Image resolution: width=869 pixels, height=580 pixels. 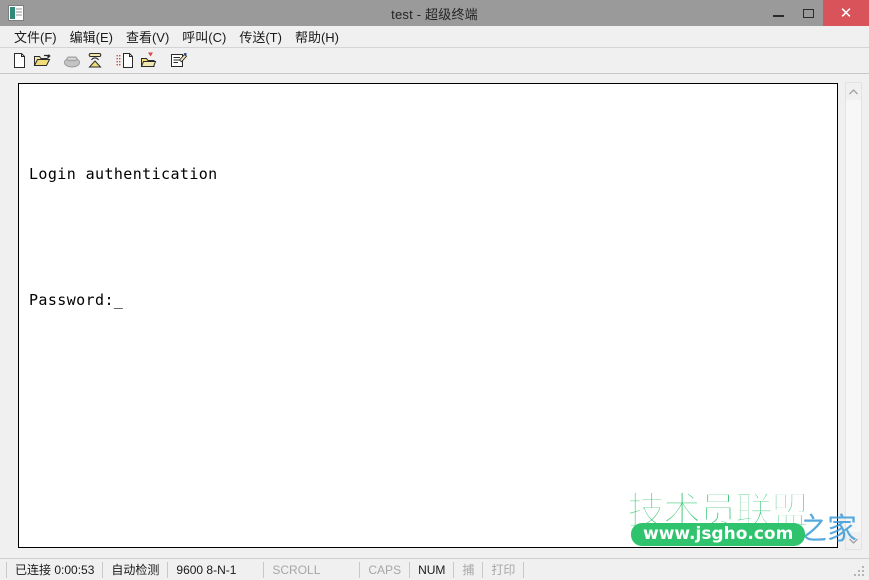 What do you see at coordinates (434, 37) in the screenshot?
I see `menu-bar: 文件(F) 编辑(E) 查看(V) 呼叫(C) 传送(T) 帮助(H)` at bounding box center [434, 37].